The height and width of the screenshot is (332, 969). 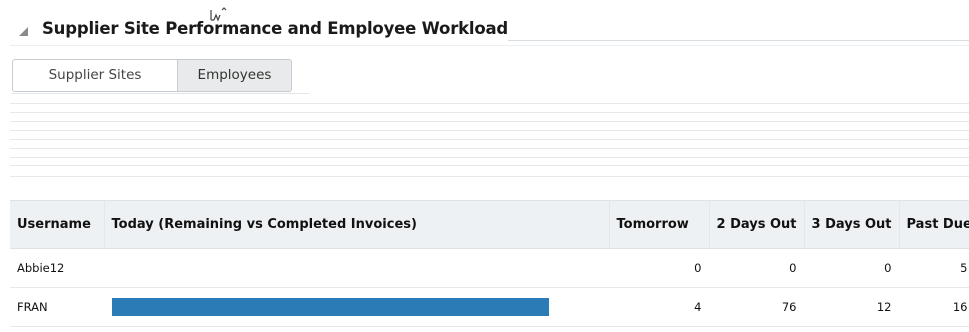 What do you see at coordinates (23, 31) in the screenshot?
I see `collapse-triangle-icon` at bounding box center [23, 31].